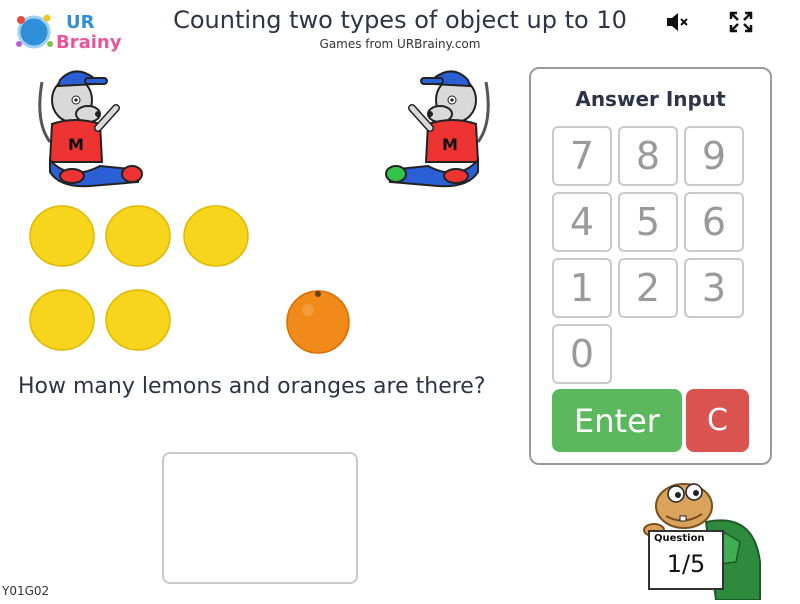 The width and height of the screenshot is (800, 604). I want to click on question-prompt: How many lemons and oranges are there?, so click(252, 386).